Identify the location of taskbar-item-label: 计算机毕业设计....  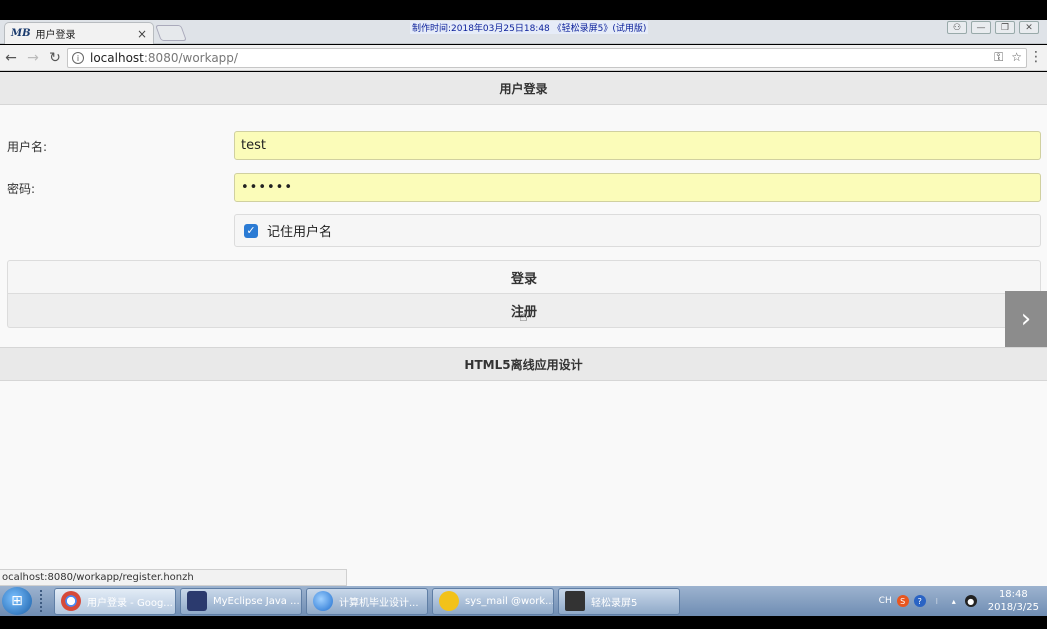
(379, 603).